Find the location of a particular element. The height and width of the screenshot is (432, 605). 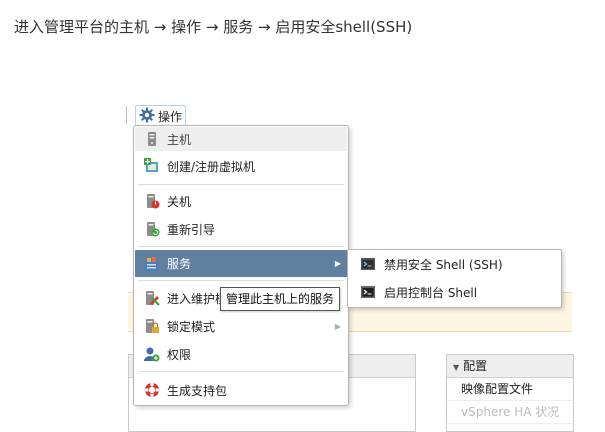

permissions-icon is located at coordinates (152, 354).